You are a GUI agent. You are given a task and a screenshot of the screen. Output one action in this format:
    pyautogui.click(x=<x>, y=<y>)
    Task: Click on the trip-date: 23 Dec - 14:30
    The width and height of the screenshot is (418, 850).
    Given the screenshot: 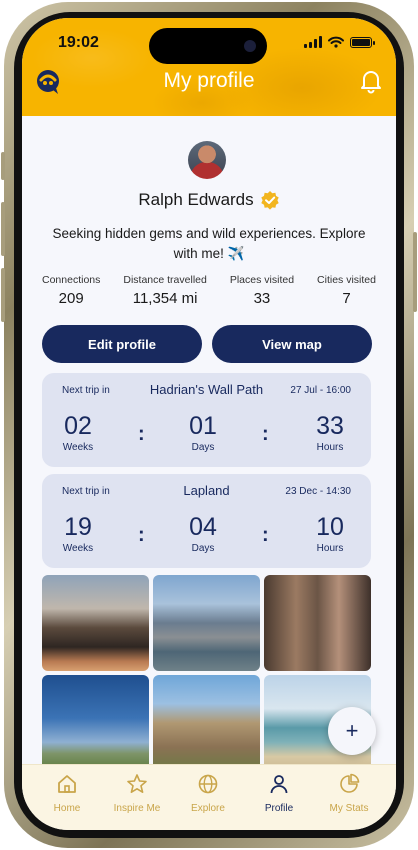 What is the action you would take?
    pyautogui.click(x=318, y=491)
    